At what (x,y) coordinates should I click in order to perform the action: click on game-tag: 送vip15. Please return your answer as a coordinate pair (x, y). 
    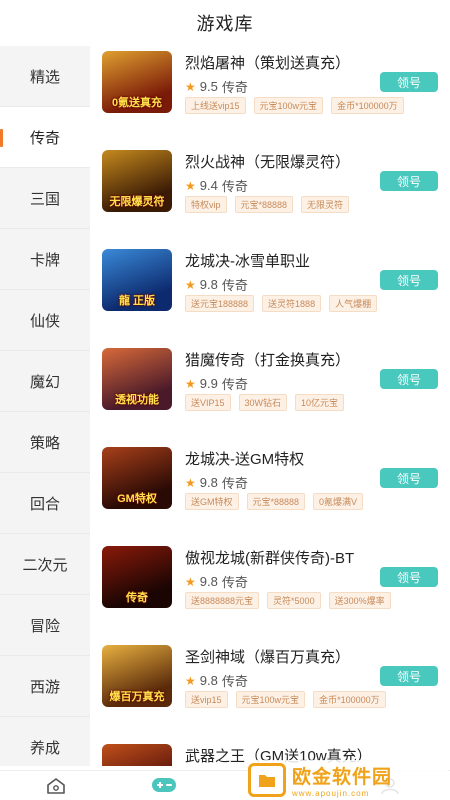
    Looking at the image, I should click on (206, 699).